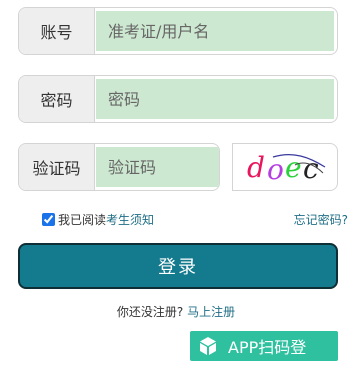 This screenshot has height=365, width=352. I want to click on account-input, so click(215, 31).